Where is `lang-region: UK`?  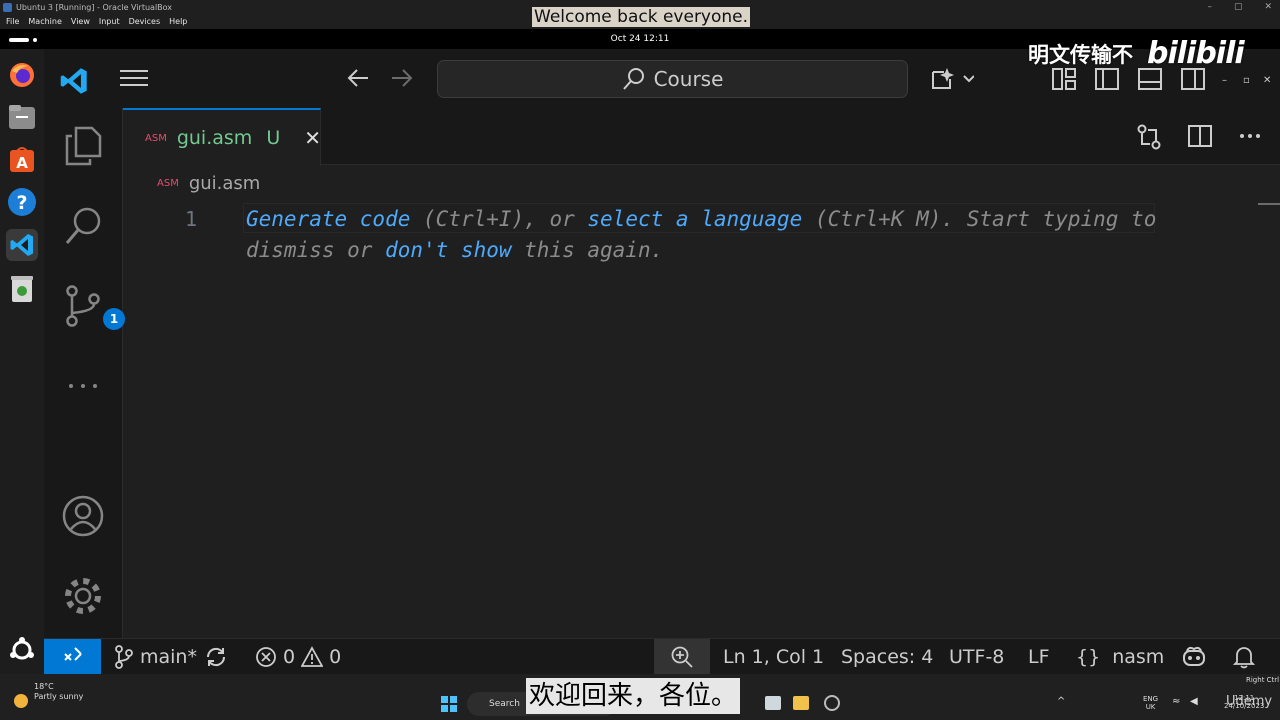 lang-region: UK is located at coordinates (1150, 707).